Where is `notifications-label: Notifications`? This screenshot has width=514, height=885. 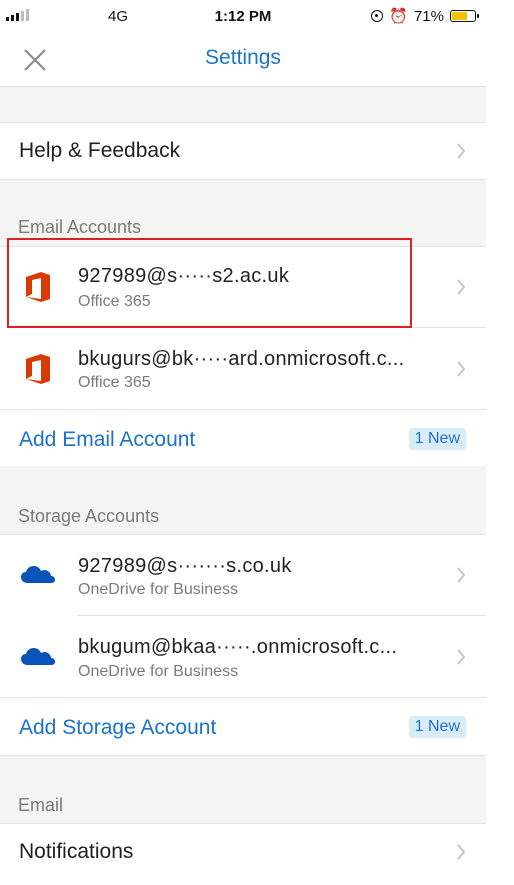 notifications-label: Notifications is located at coordinates (76, 851).